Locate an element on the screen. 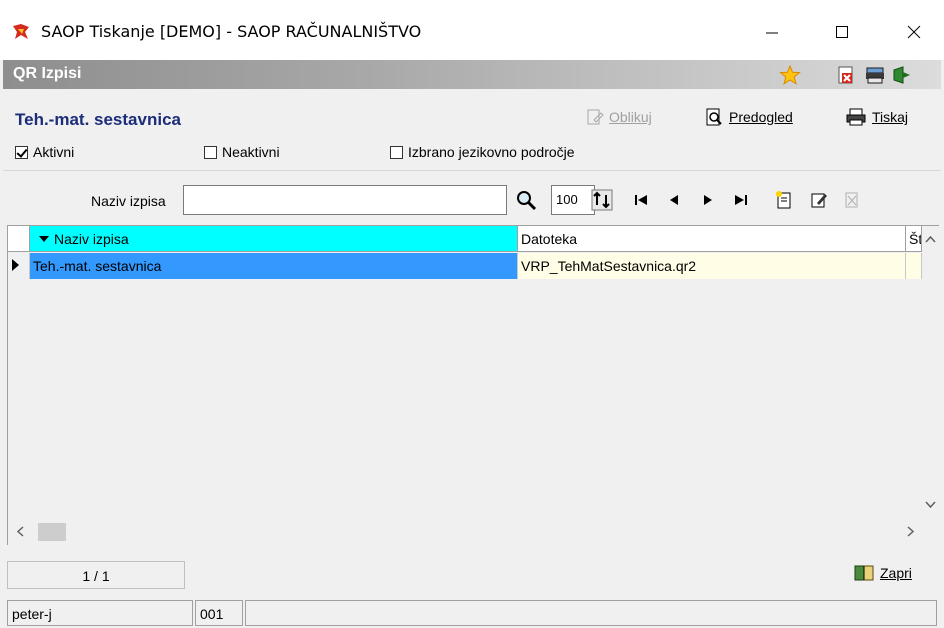 The image size is (944, 628). search-icon is located at coordinates (527, 201).